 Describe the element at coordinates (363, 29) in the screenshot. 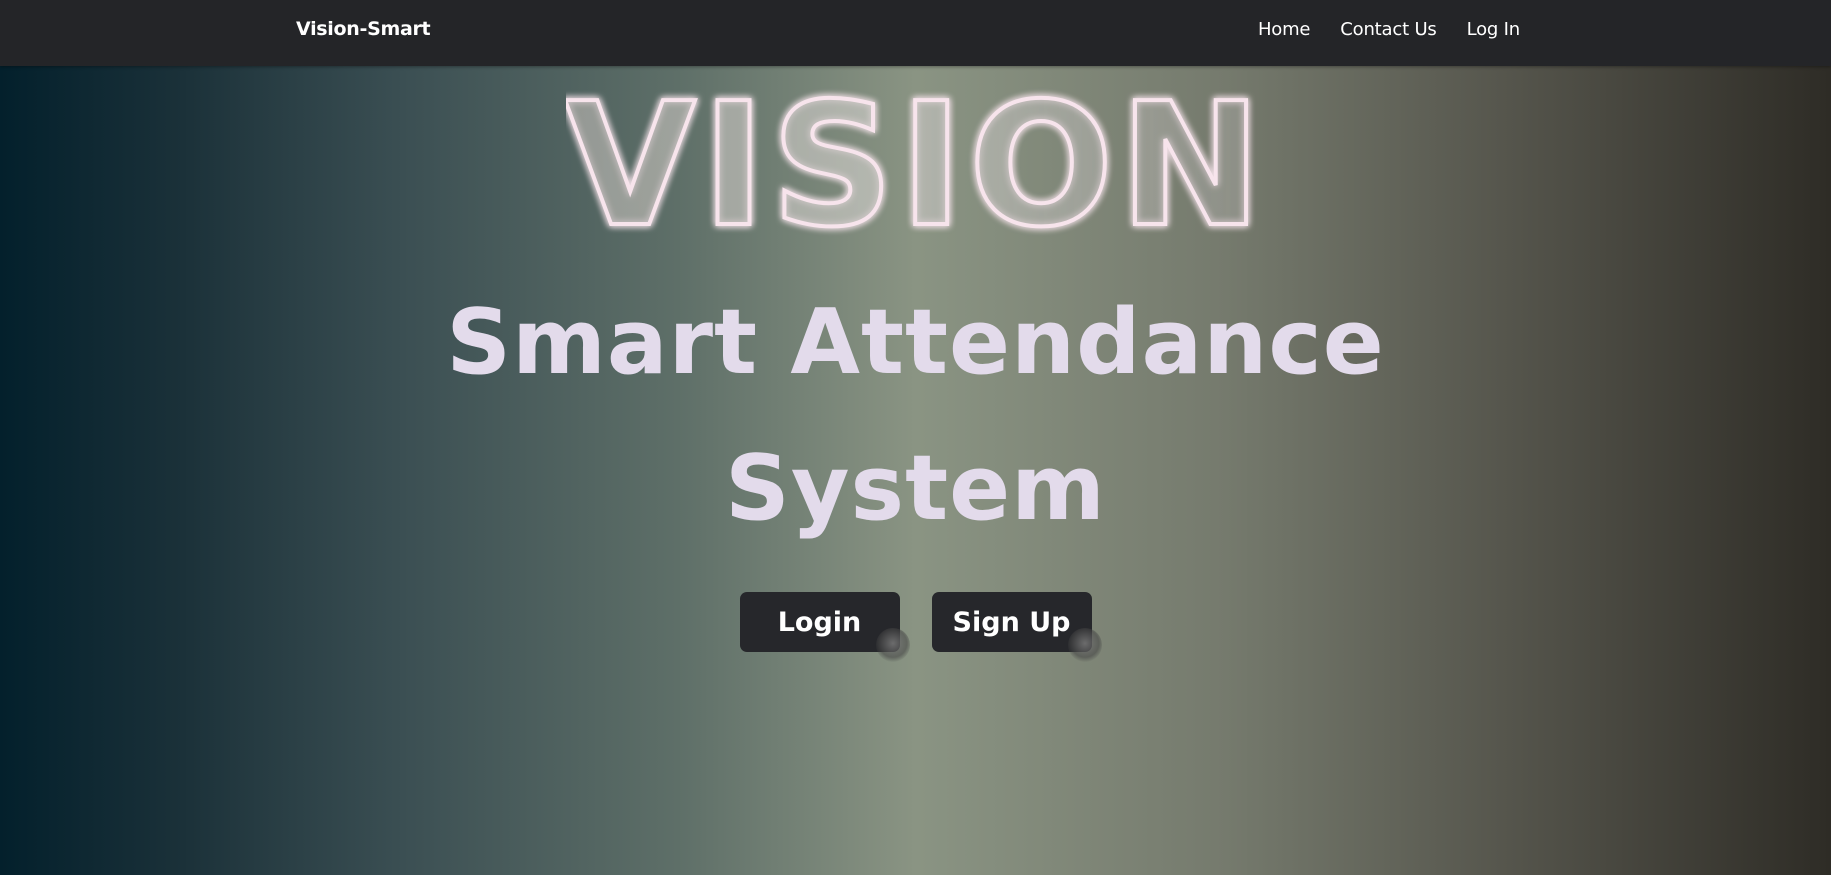

I see `brand-logo: Vision-Smart` at that location.